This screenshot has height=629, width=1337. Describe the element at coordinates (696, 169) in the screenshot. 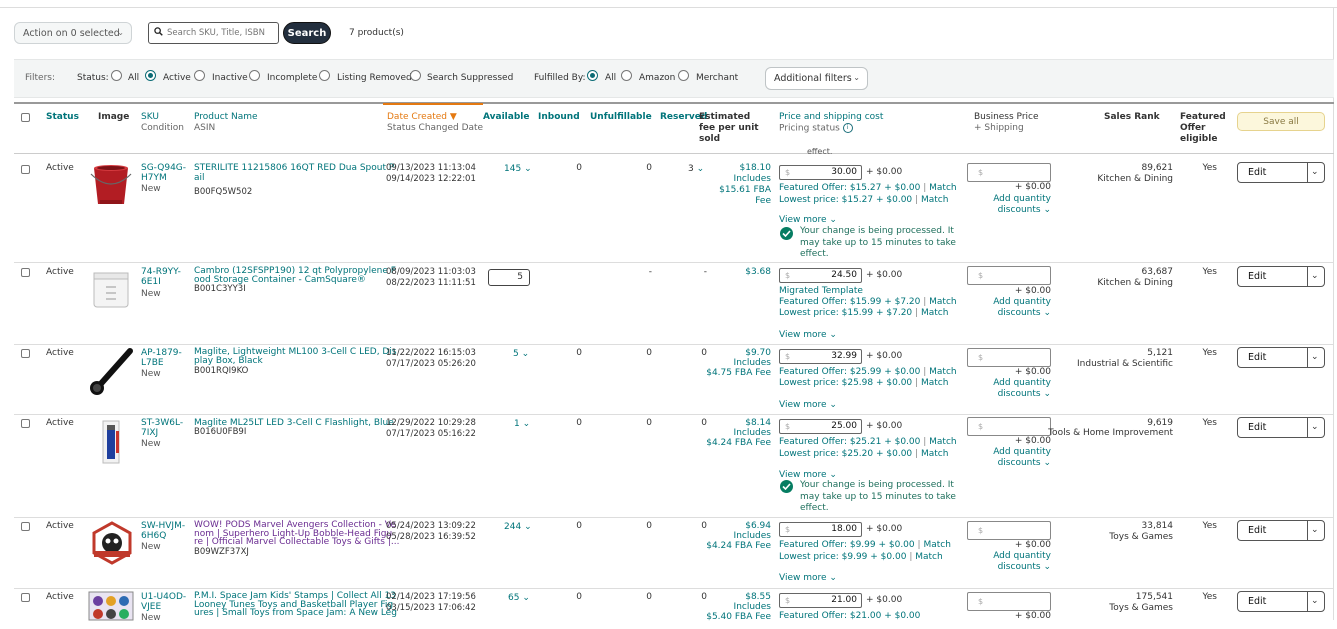

I see `reserved-value: 3 ⌄` at that location.